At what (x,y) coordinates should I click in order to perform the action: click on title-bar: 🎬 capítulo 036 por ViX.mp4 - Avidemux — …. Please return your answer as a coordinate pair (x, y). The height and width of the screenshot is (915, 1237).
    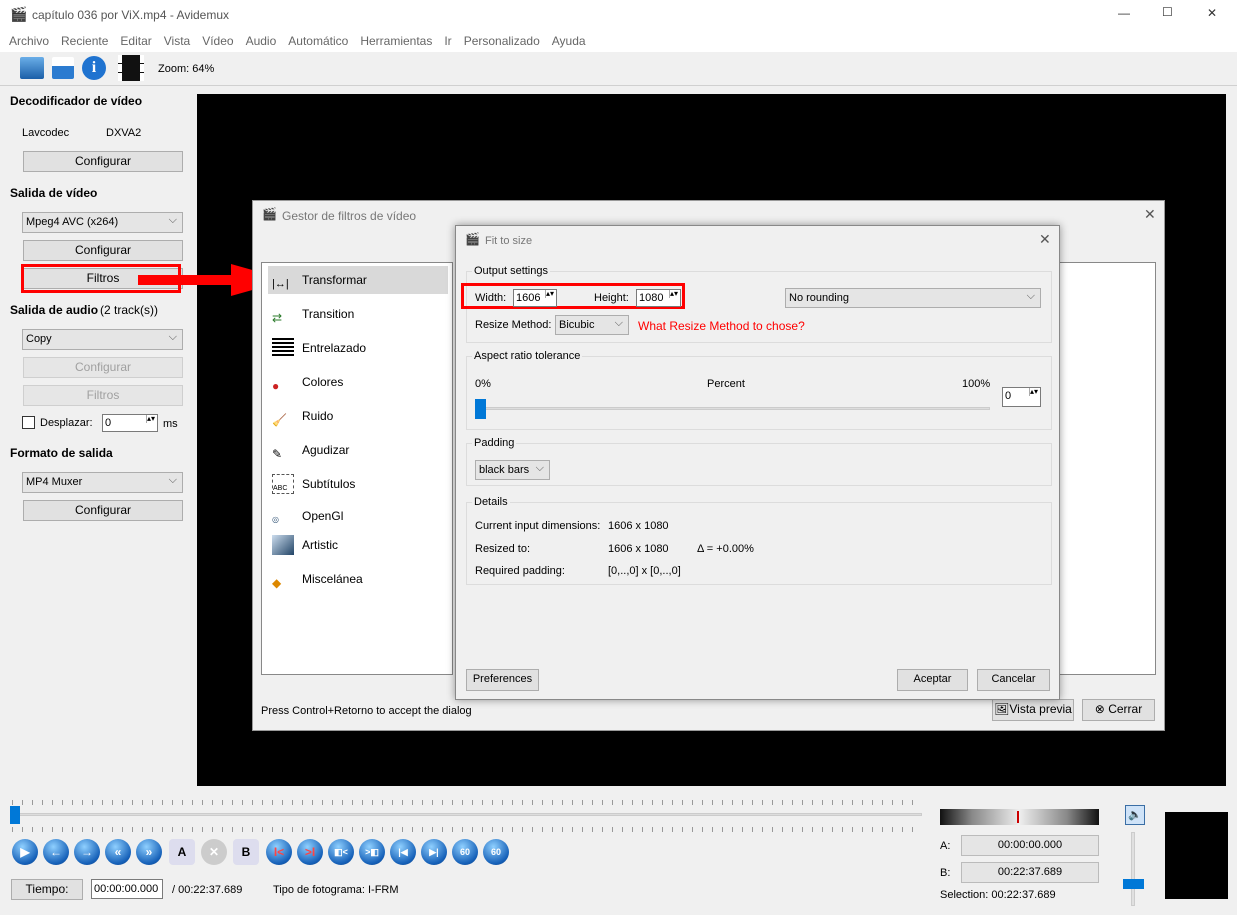
    Looking at the image, I should click on (618, 15).